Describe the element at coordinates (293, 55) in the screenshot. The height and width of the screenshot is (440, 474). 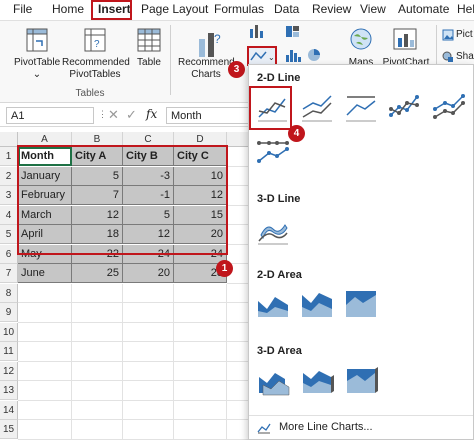
I see `statistic-chart-icon` at that location.